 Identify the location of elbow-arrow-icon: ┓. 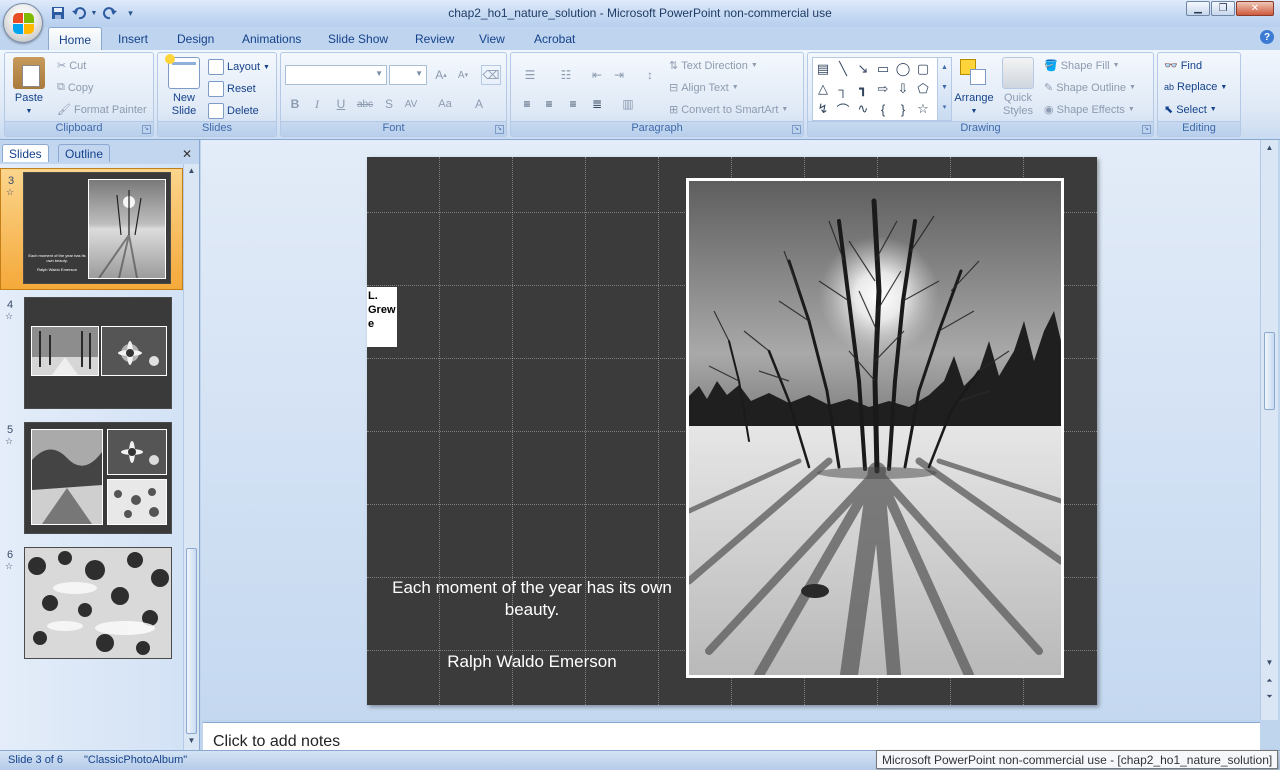
(863, 89).